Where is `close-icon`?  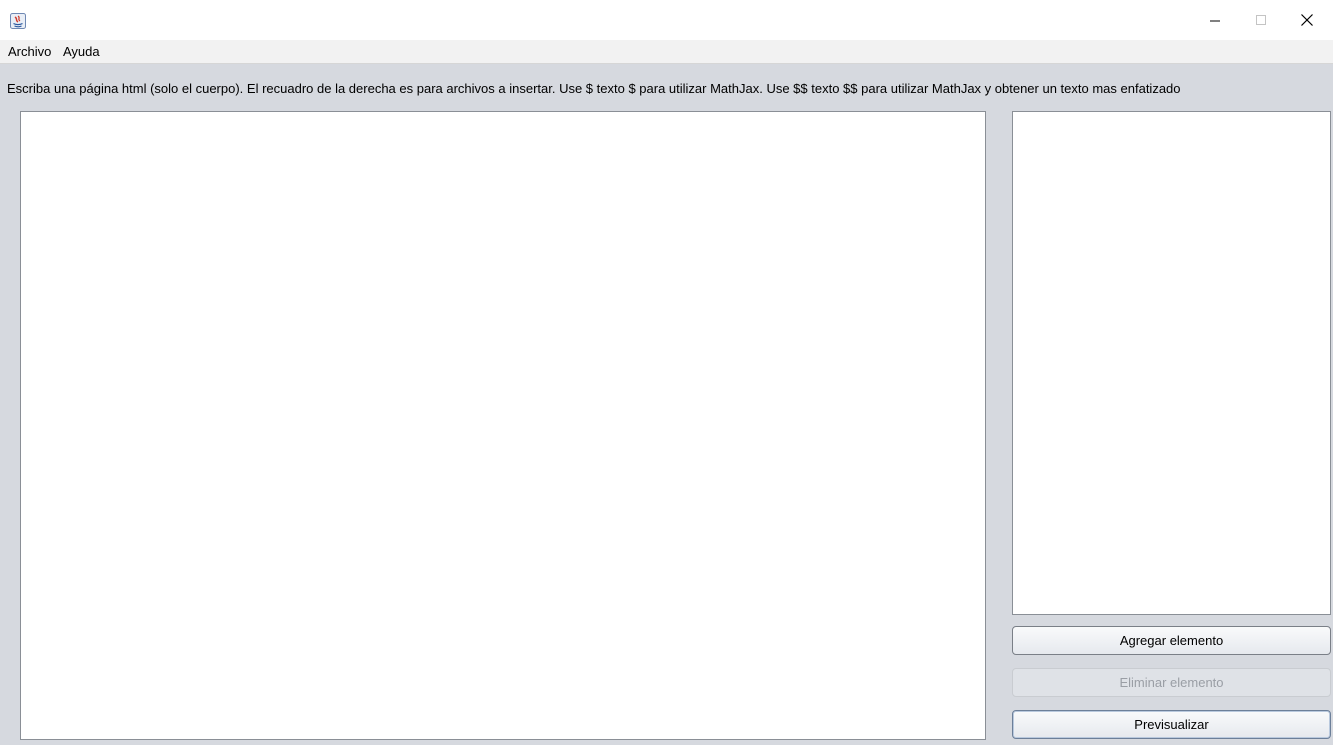 close-icon is located at coordinates (1307, 20).